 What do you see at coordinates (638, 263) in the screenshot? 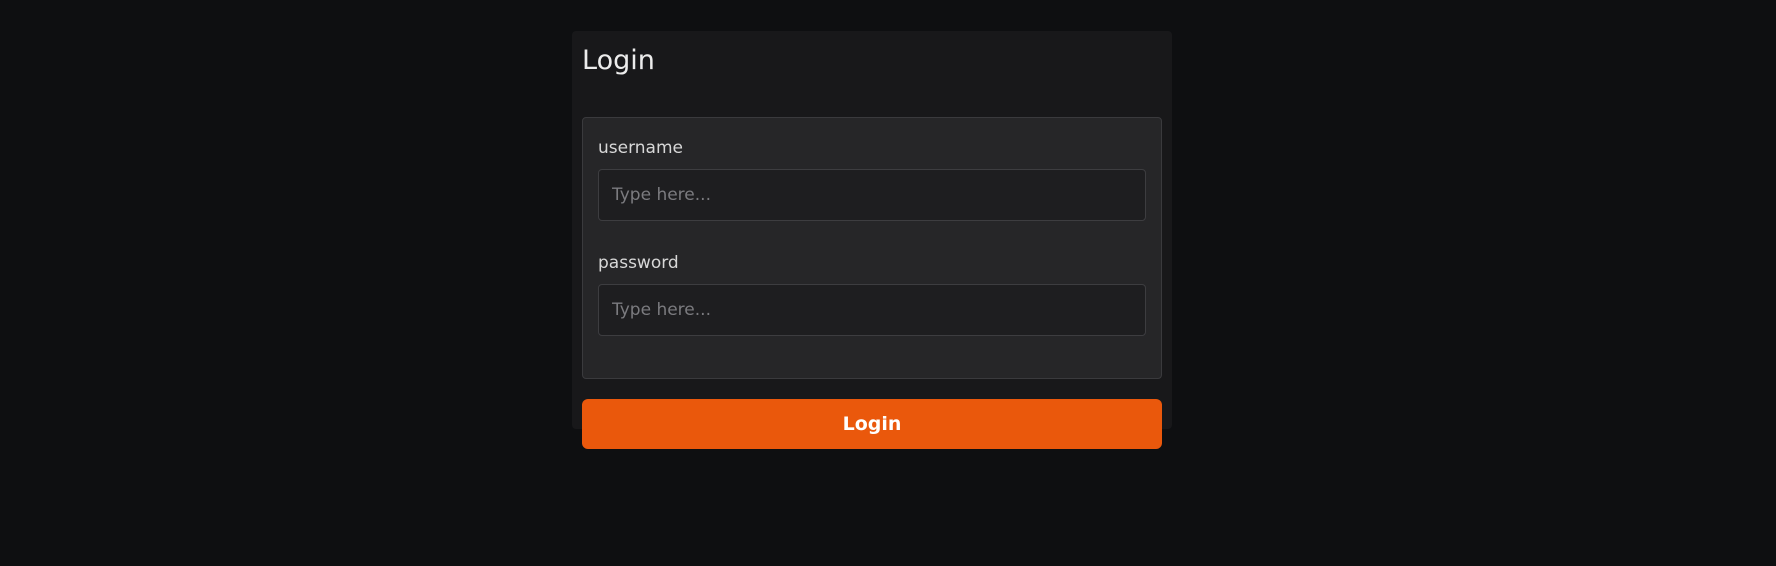
I see `password-label: password` at bounding box center [638, 263].